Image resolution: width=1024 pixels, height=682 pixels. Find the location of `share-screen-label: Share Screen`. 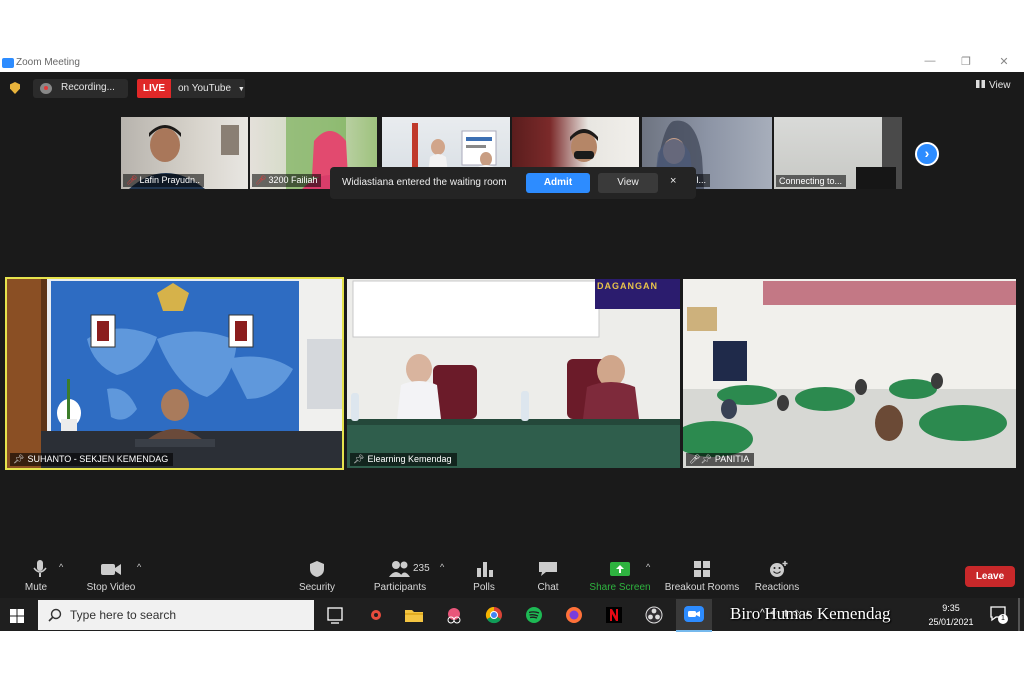

share-screen-label: Share Screen is located at coordinates (620, 587).